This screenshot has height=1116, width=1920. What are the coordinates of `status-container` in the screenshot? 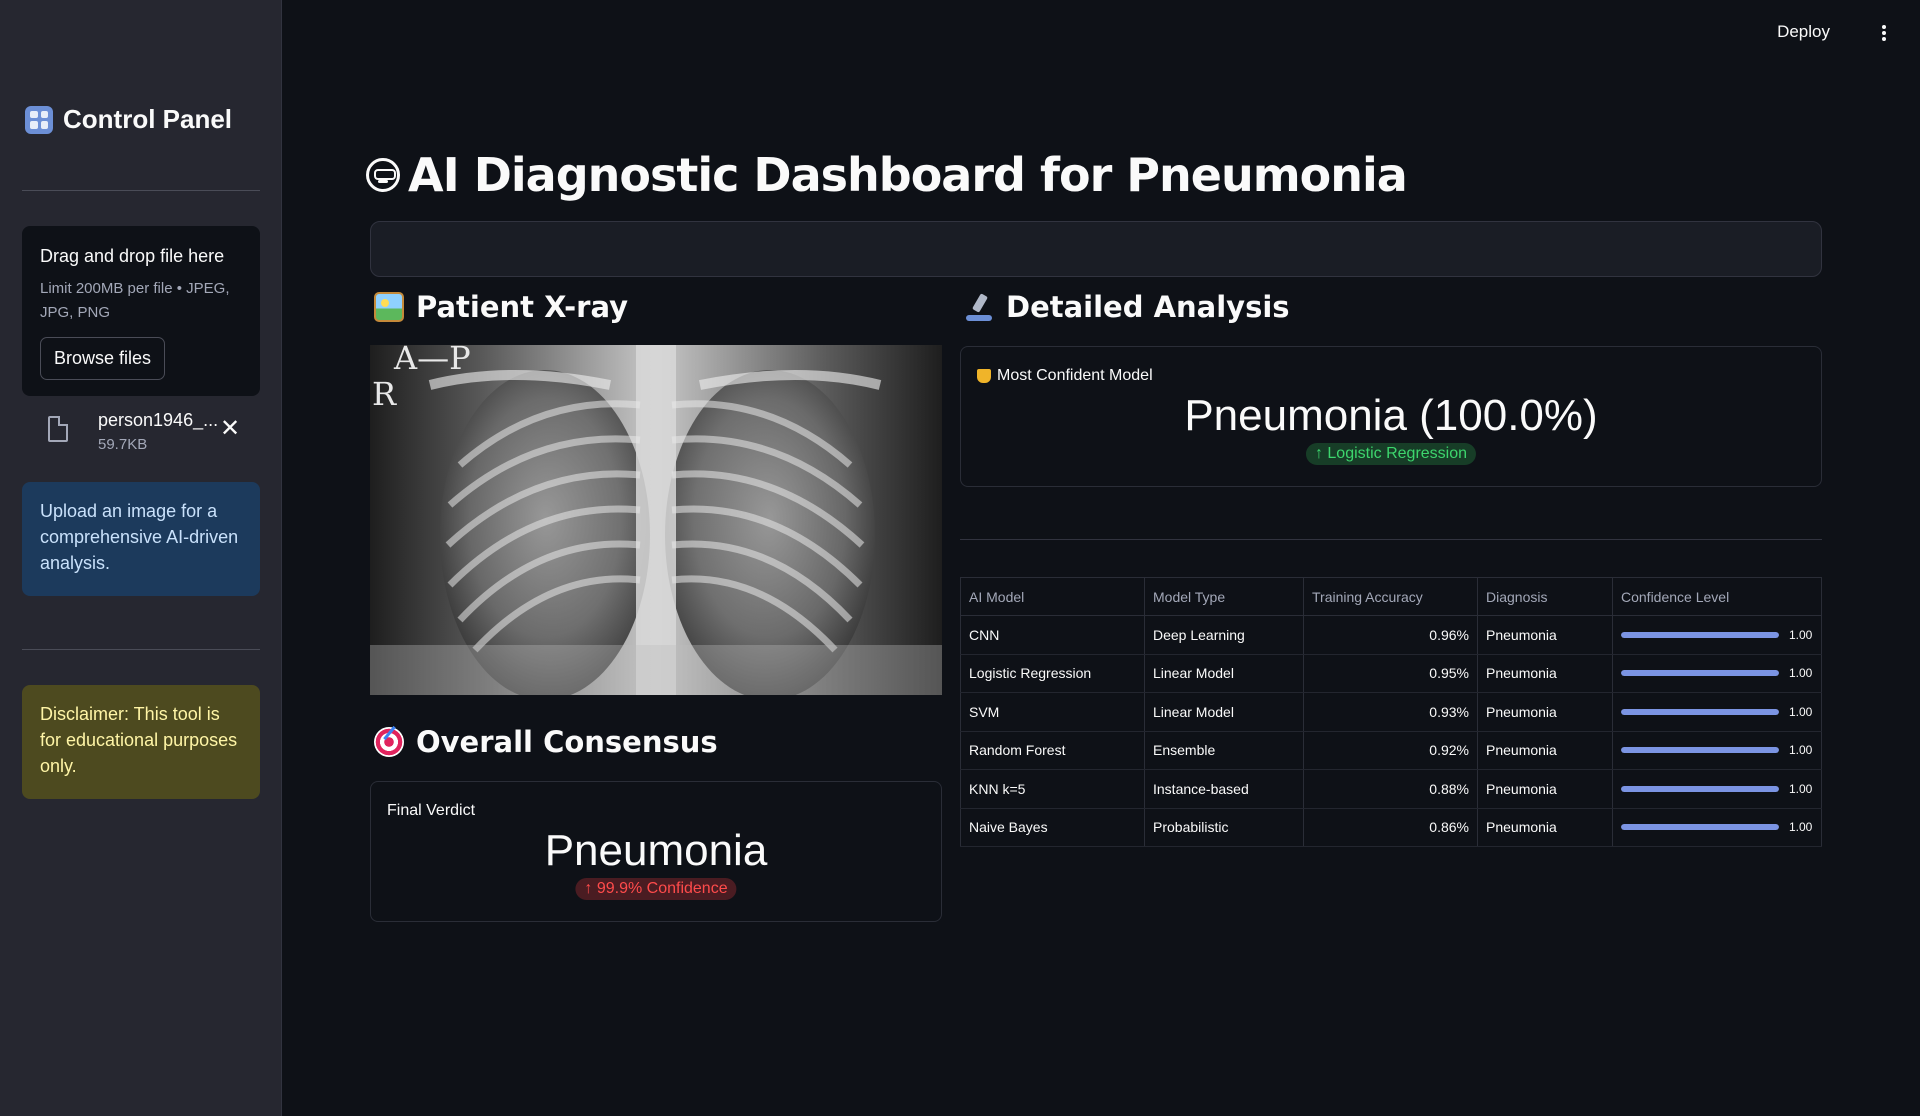 It's located at (1096, 249).